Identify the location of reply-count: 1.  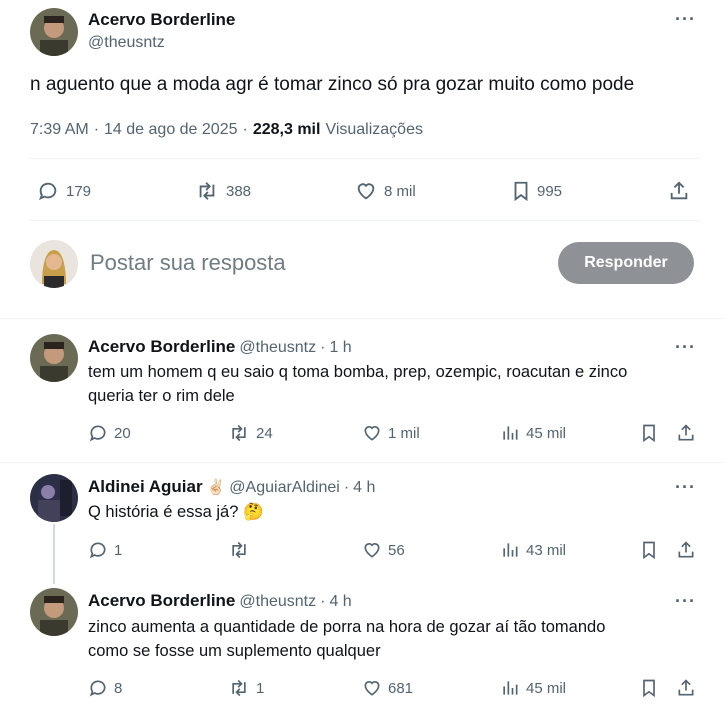
(118, 550).